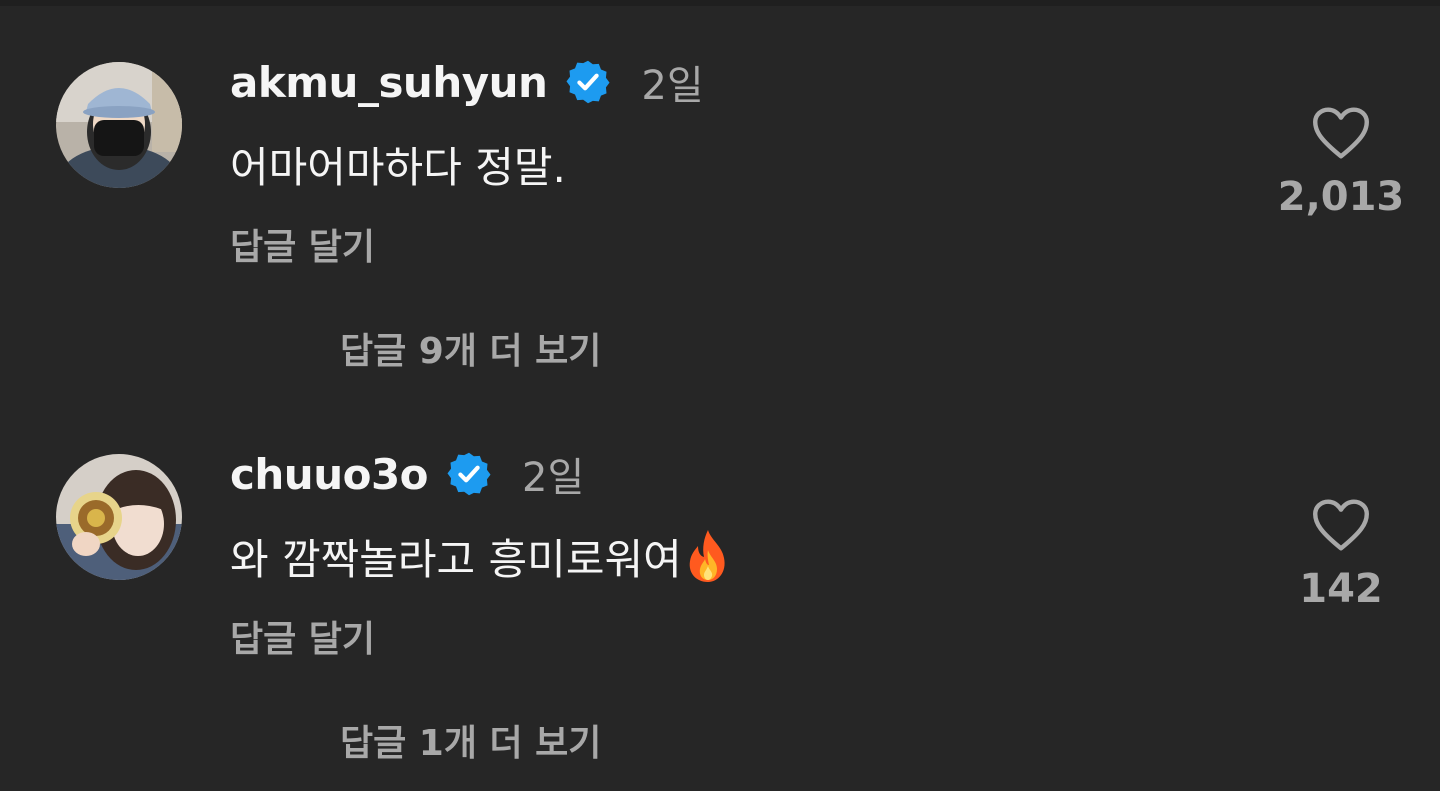  Describe the element at coordinates (389, 82) in the screenshot. I see `username: akmu_suhyun` at that location.